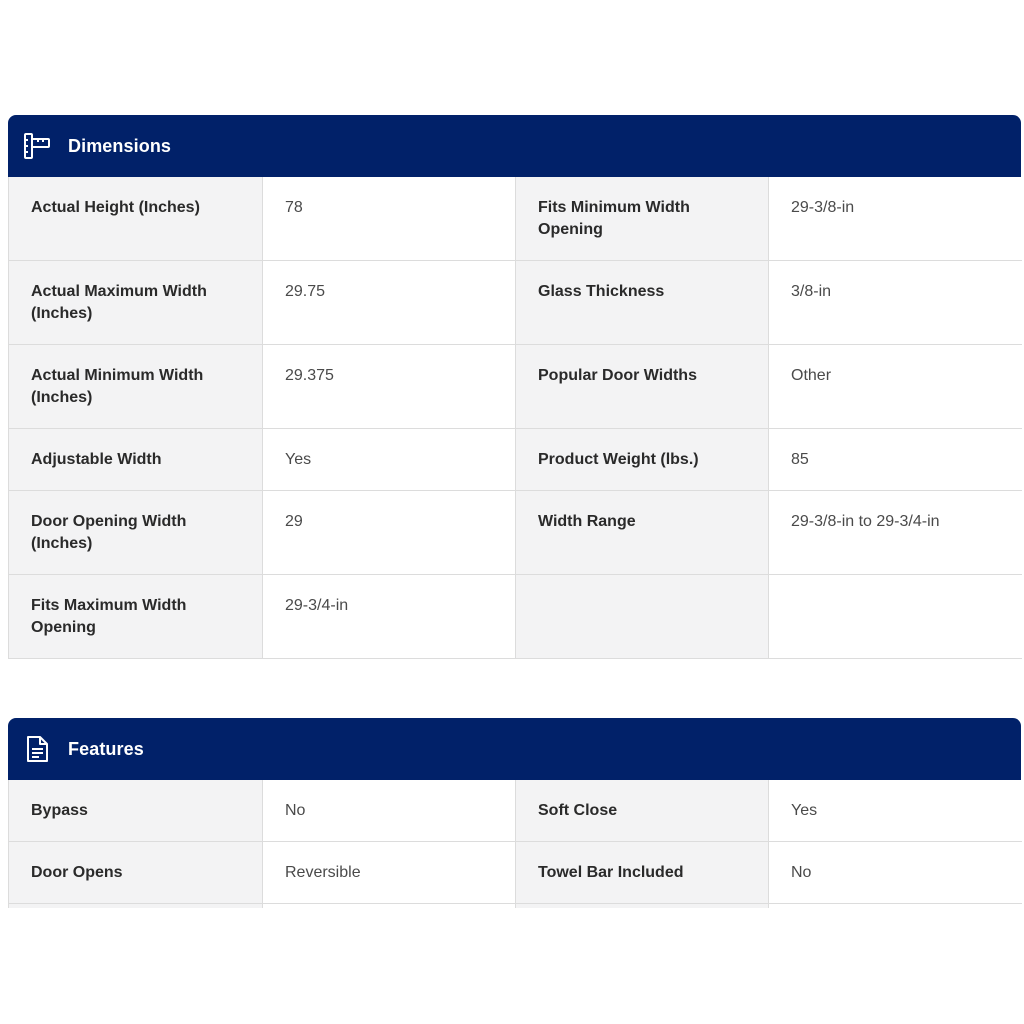  I want to click on spec-label: Adjustable Width, so click(135, 460).